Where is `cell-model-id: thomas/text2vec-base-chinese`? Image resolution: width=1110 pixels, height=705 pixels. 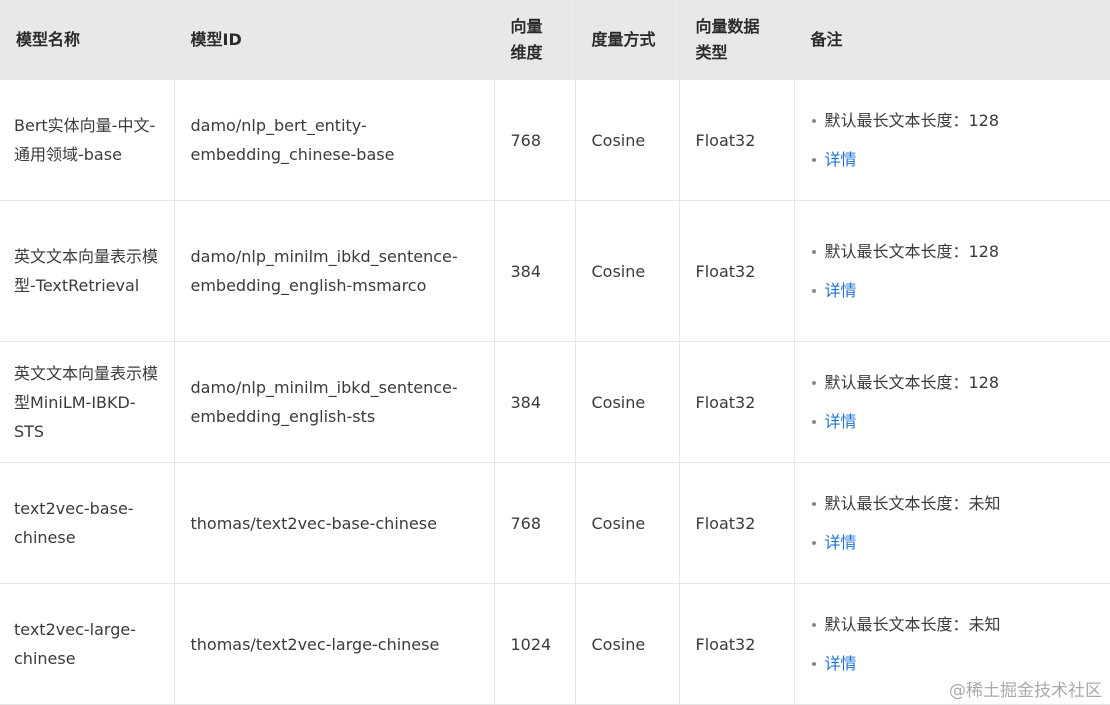
cell-model-id: thomas/text2vec-base-chinese is located at coordinates (334, 523).